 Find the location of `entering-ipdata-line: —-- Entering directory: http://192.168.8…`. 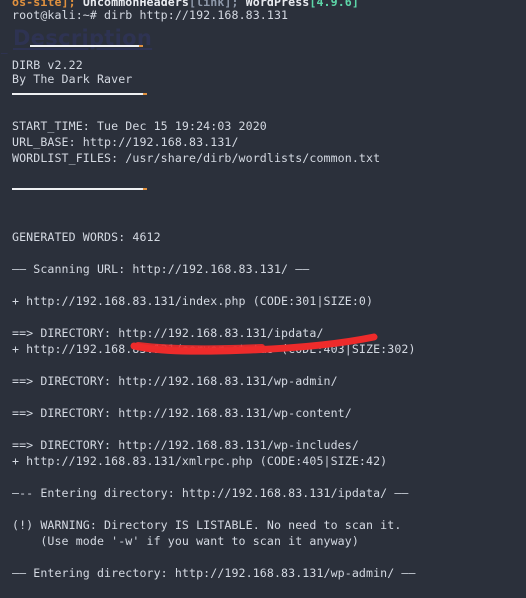

entering-ipdata-line: —-- Entering directory: http://192.168.8… is located at coordinates (210, 493).